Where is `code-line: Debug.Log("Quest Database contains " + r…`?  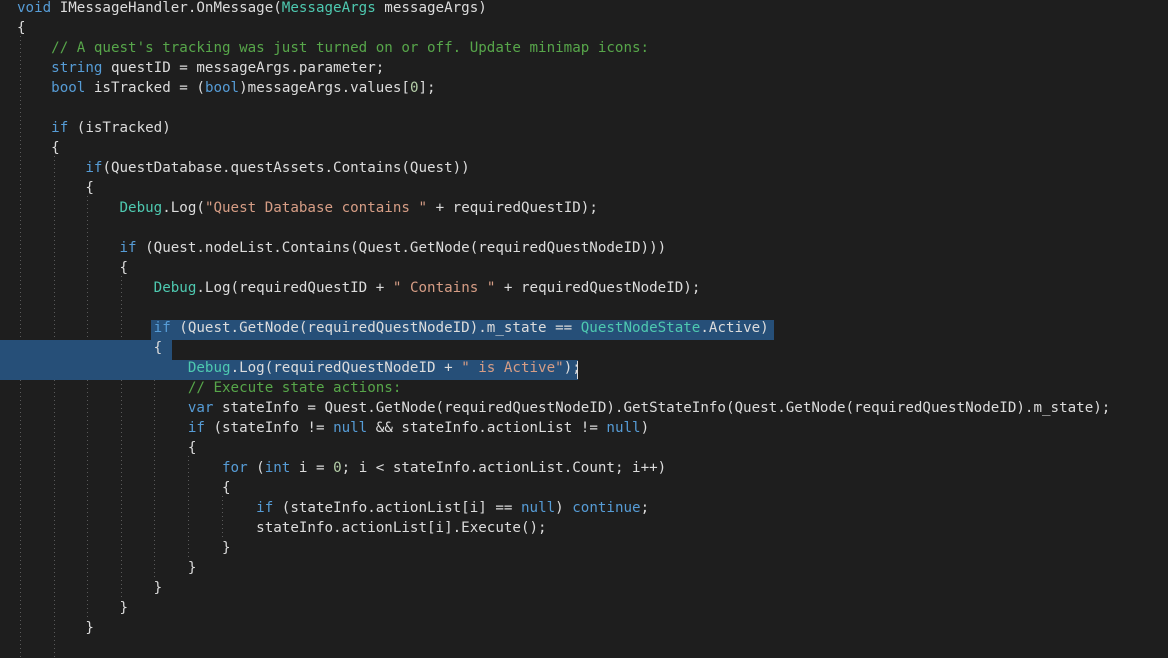 code-line: Debug.Log("Quest Database contains " + r… is located at coordinates (584, 208).